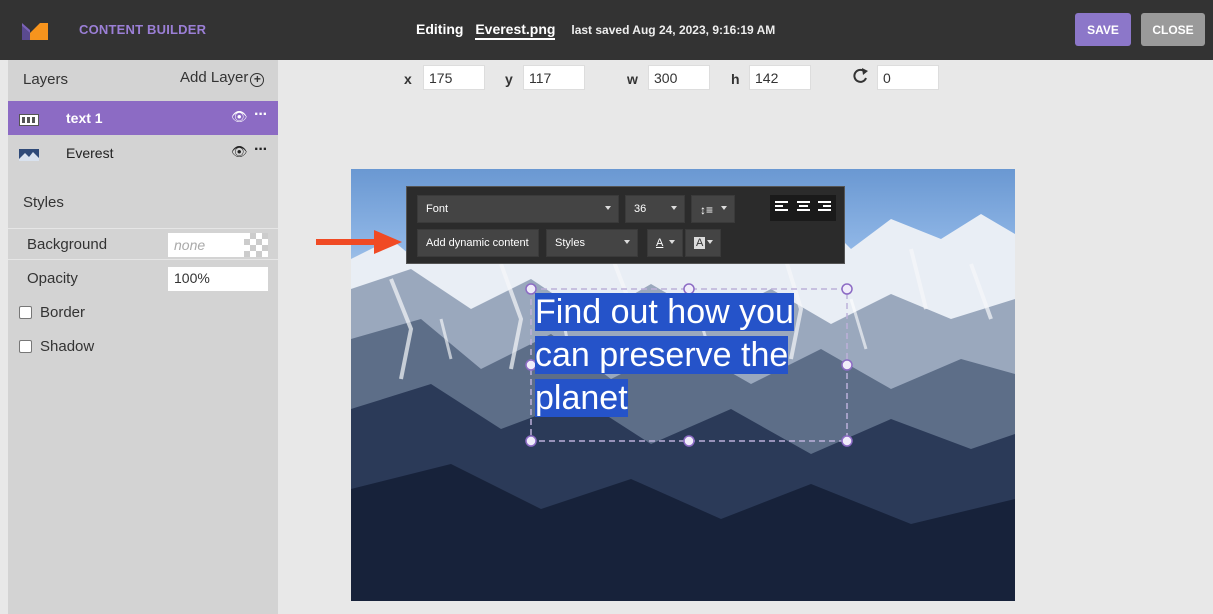 This screenshot has width=1213, height=614. Describe the element at coordinates (214, 77) in the screenshot. I see `add-layer-label: Add Layer` at that location.